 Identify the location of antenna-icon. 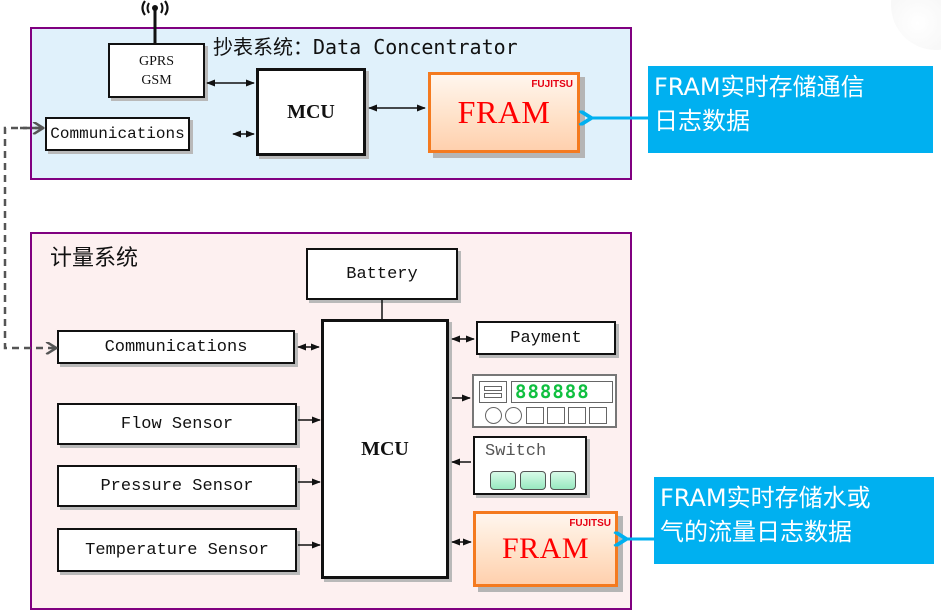
(155, 21).